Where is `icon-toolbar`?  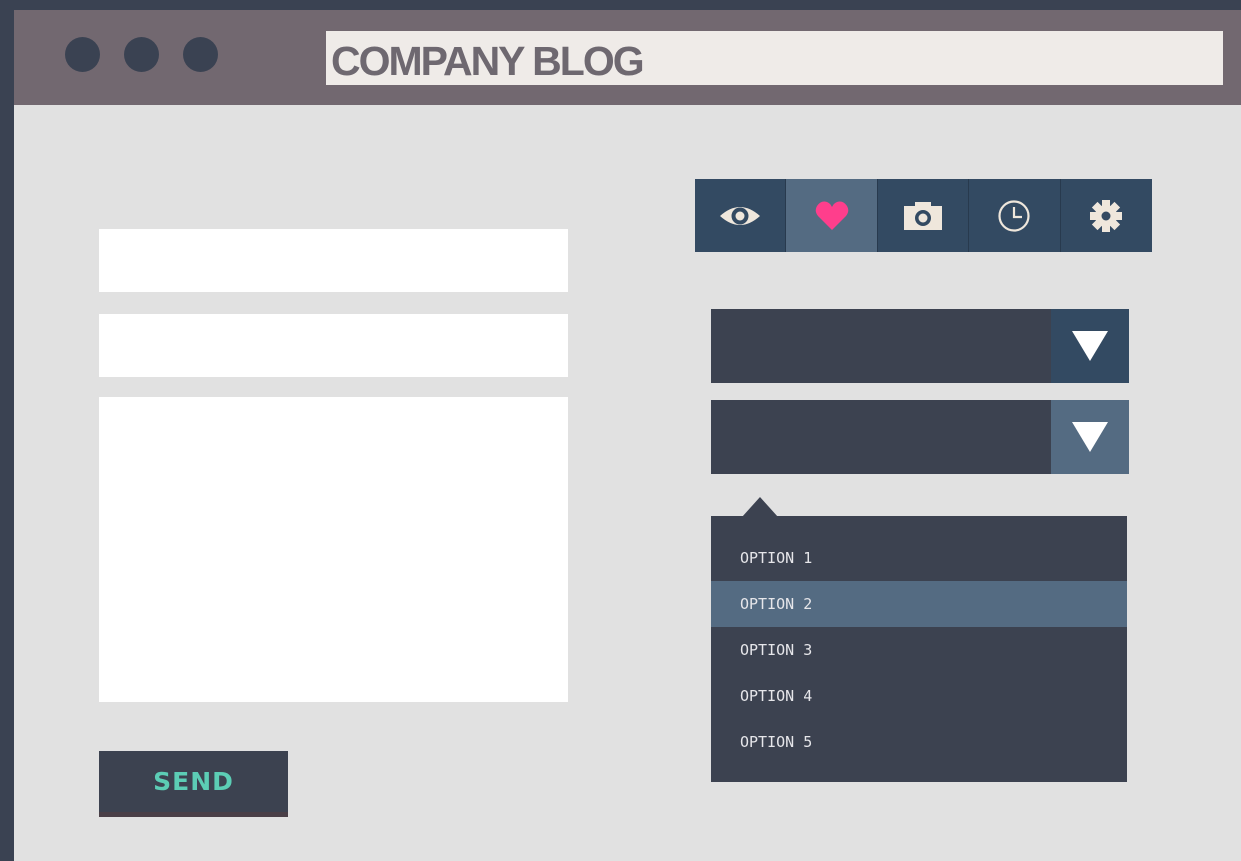
icon-toolbar is located at coordinates (923, 215).